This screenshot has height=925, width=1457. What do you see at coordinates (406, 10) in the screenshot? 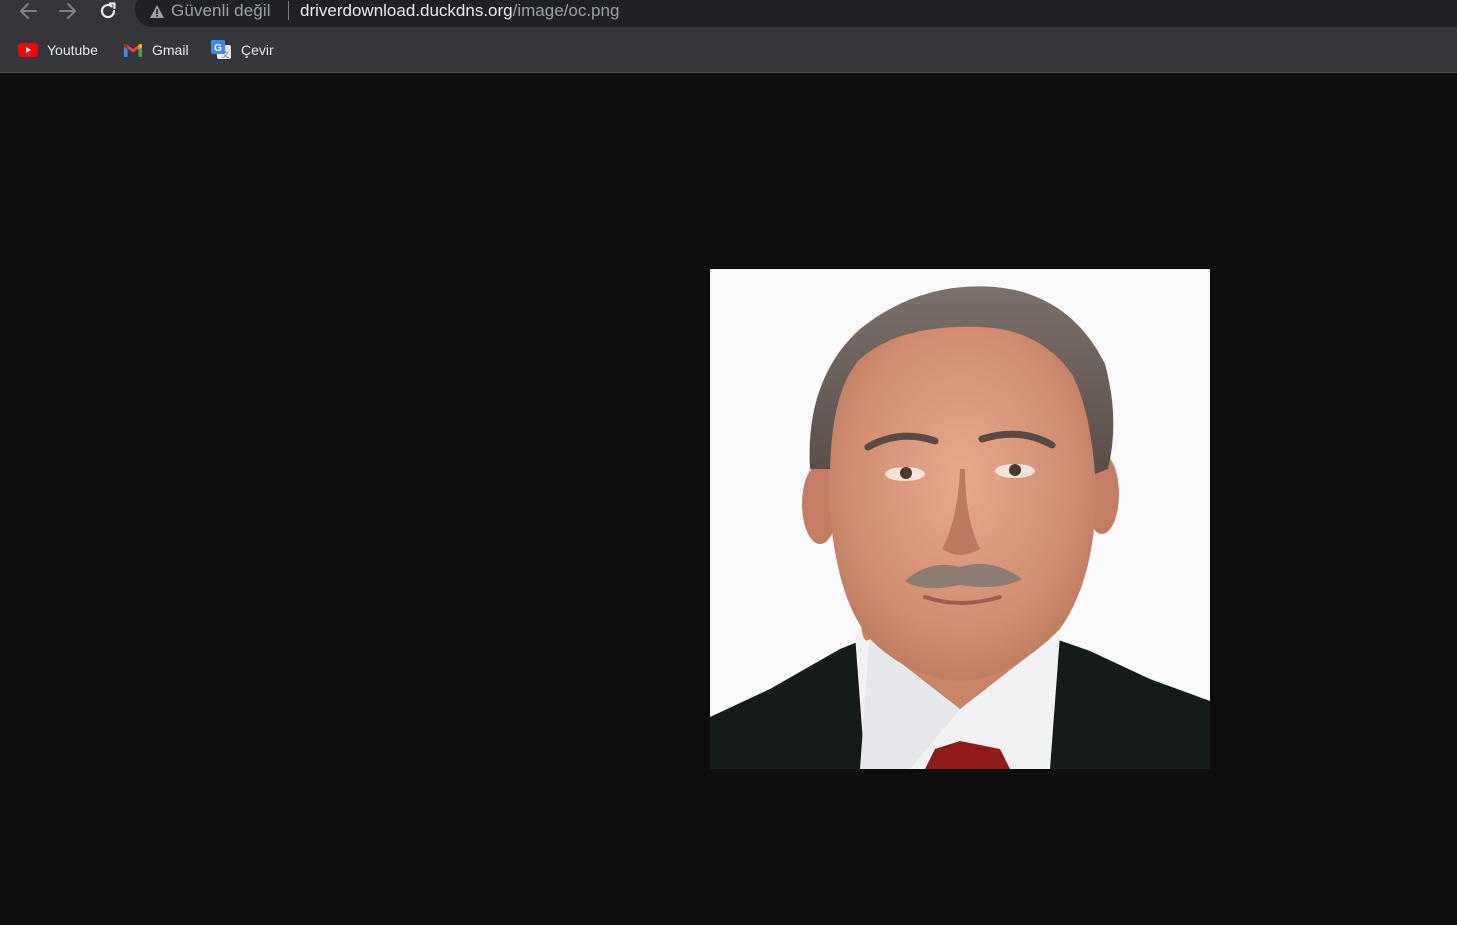
I see `url-host: driverdownload.duckdns.org` at bounding box center [406, 10].